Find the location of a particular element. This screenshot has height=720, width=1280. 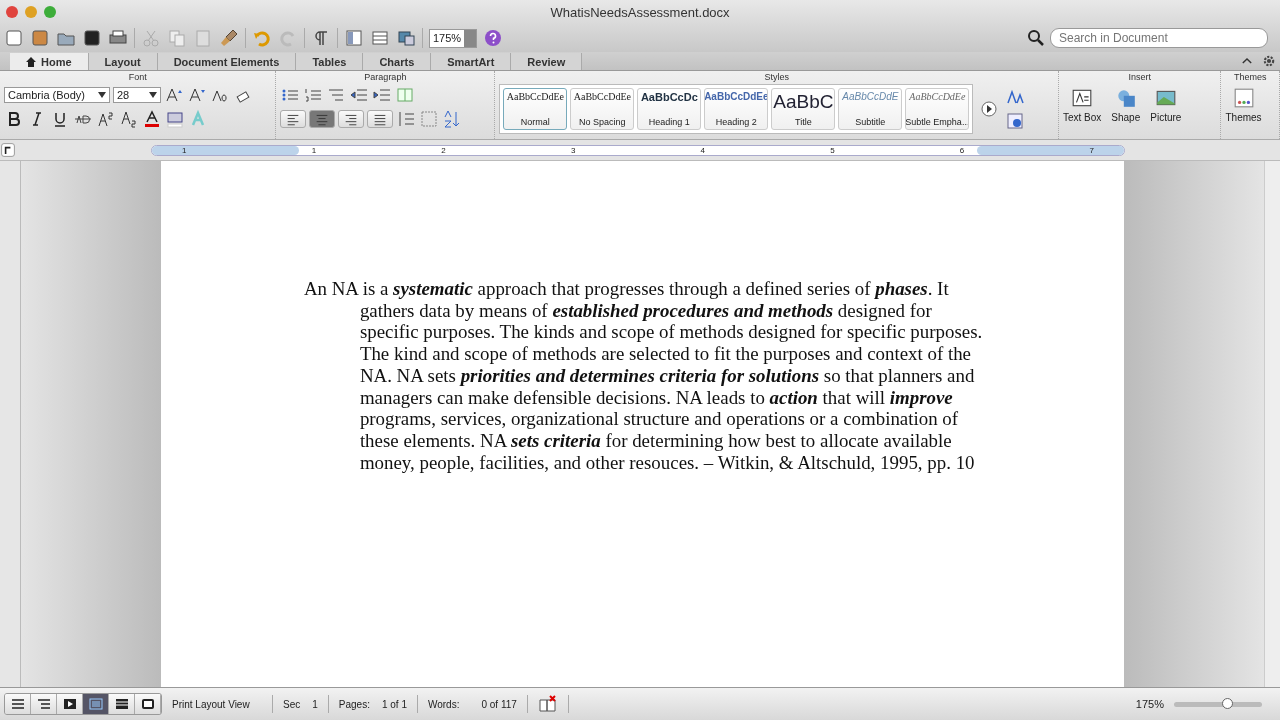

view-focus-button is located at coordinates (148, 704).